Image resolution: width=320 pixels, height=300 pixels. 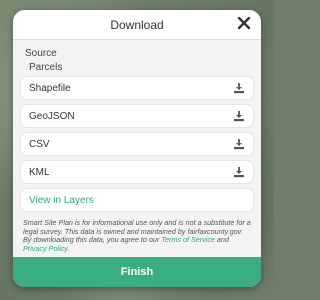 I want to click on format-label: Shapefile, so click(x=50, y=88).